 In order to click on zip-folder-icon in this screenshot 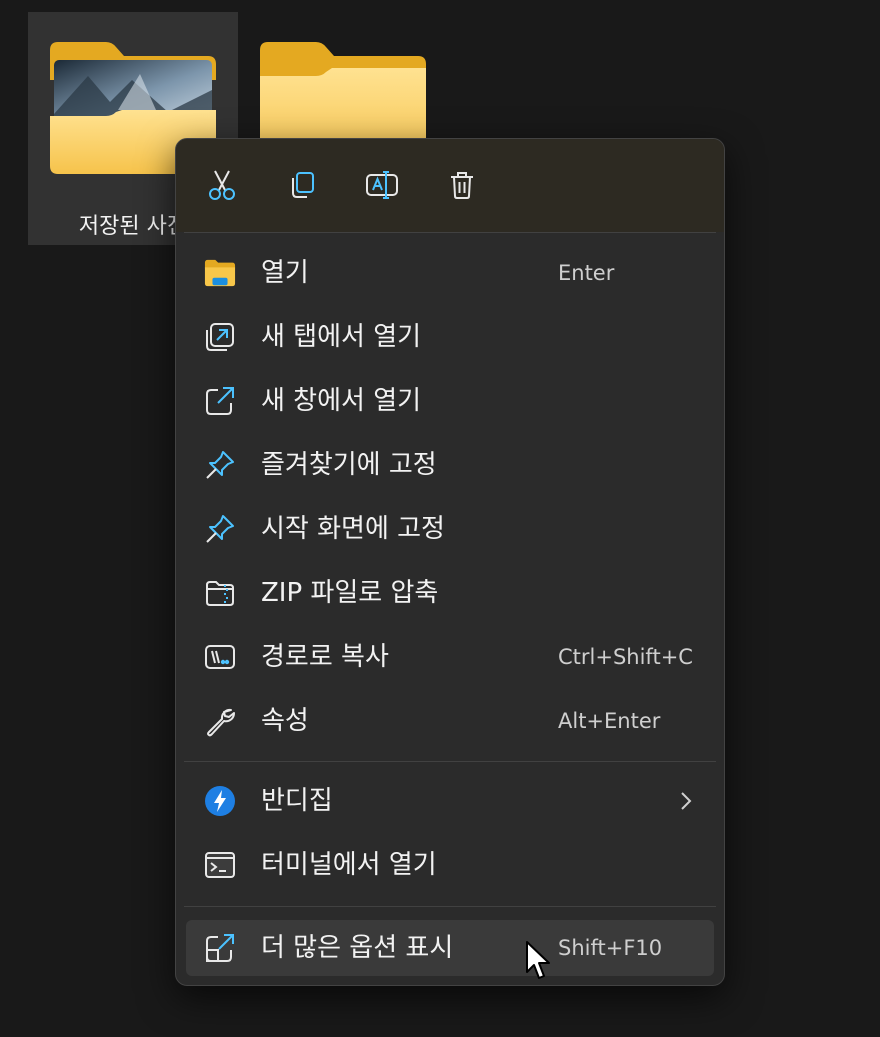, I will do `click(220, 593)`.